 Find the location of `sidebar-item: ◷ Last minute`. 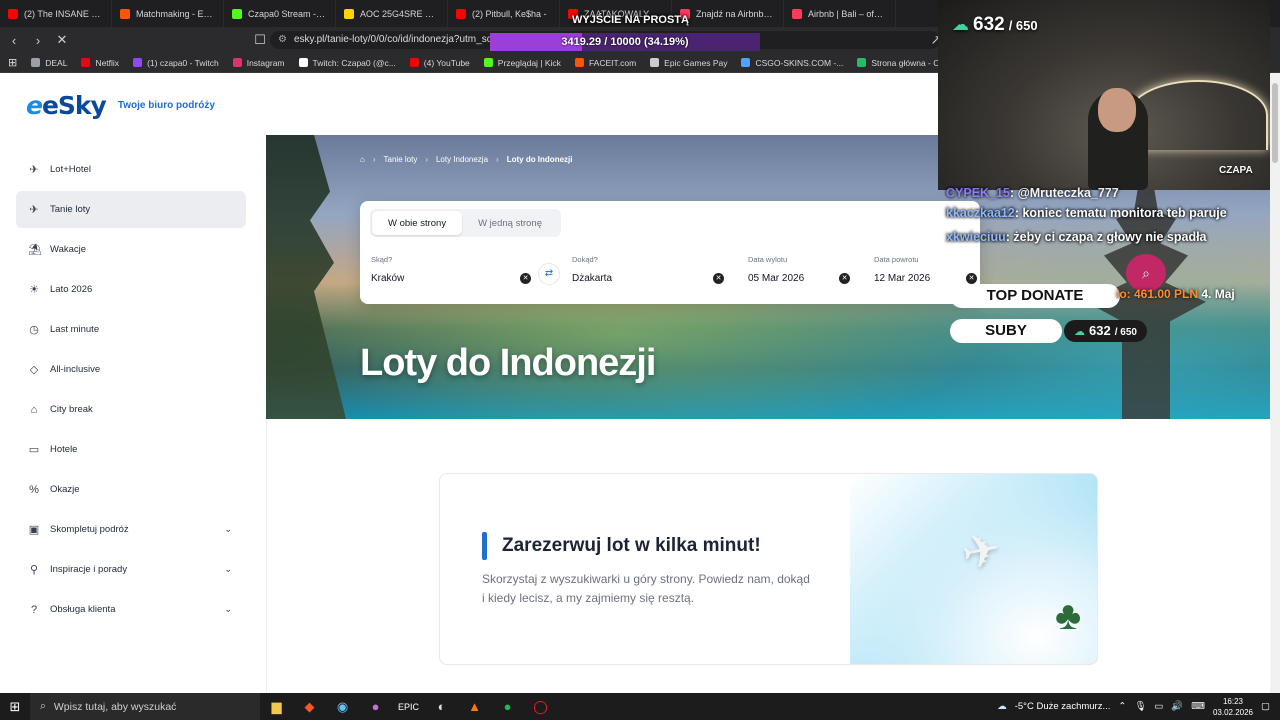

sidebar-item: ◷ Last minute is located at coordinates (131, 329).